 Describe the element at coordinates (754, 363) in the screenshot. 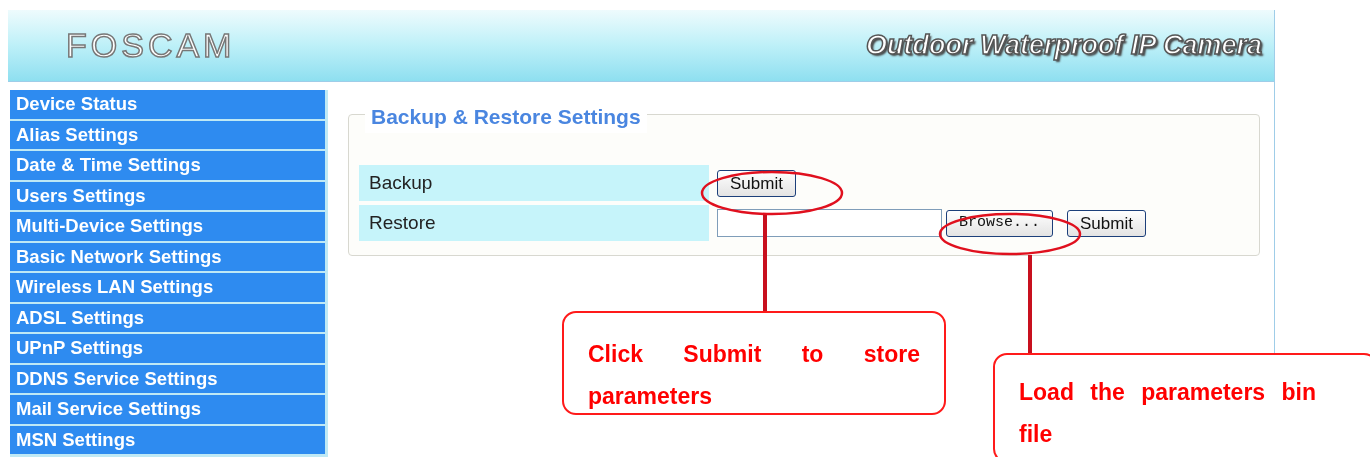

I see `callout-box: Click Submit to store parameters` at that location.